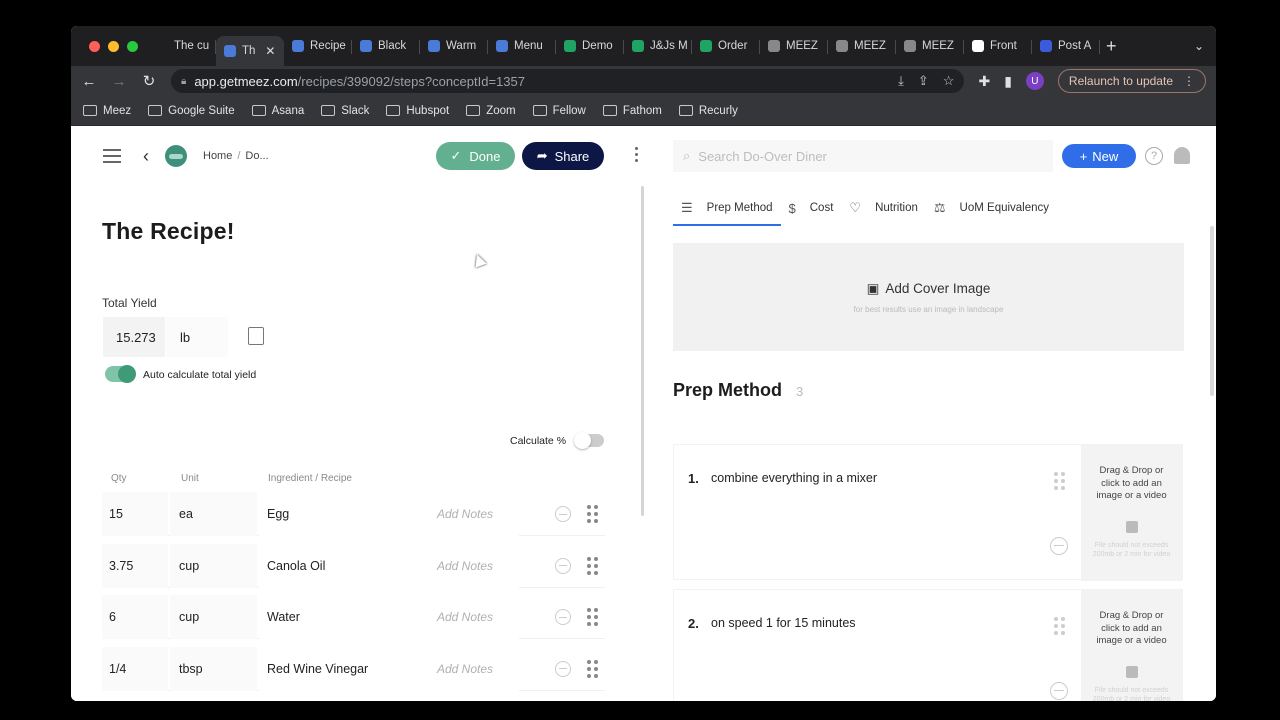 The image size is (1280, 720). I want to click on qty-cell: 1/4, so click(135, 668).